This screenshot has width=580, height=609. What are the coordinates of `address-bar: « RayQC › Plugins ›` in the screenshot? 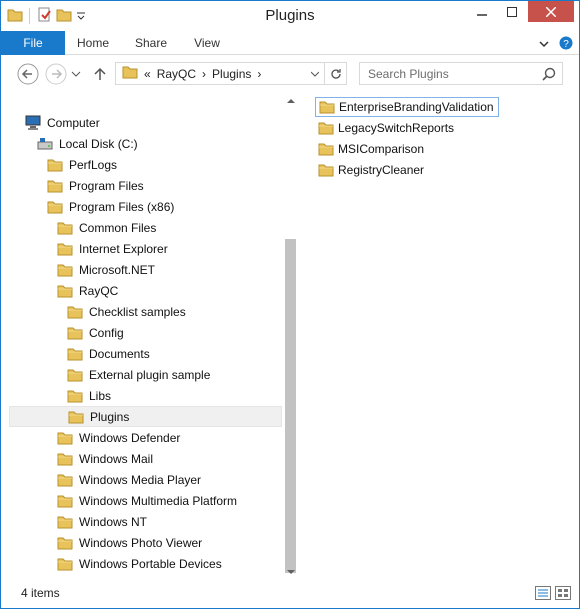 It's located at (231, 73).